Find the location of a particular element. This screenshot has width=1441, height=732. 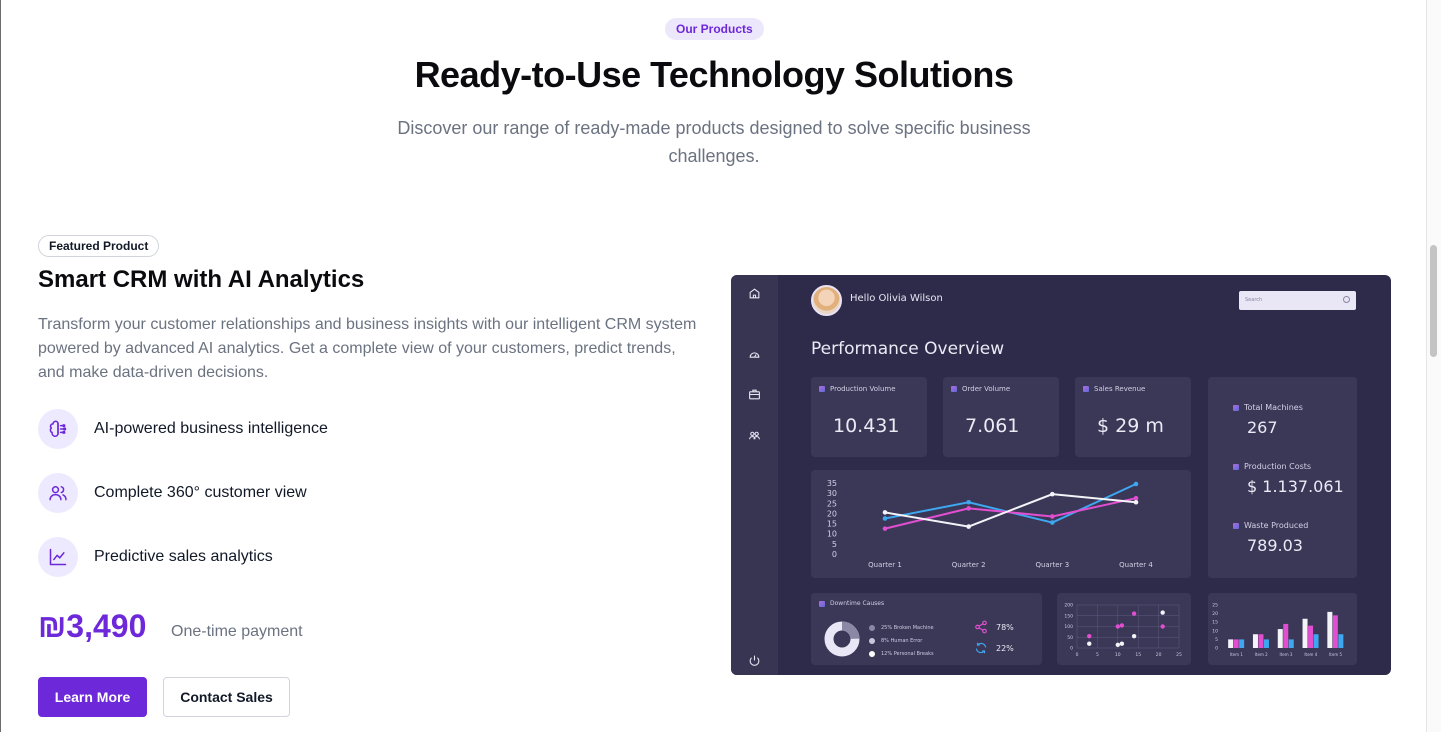

x-tick-label: 20 is located at coordinates (1159, 655).